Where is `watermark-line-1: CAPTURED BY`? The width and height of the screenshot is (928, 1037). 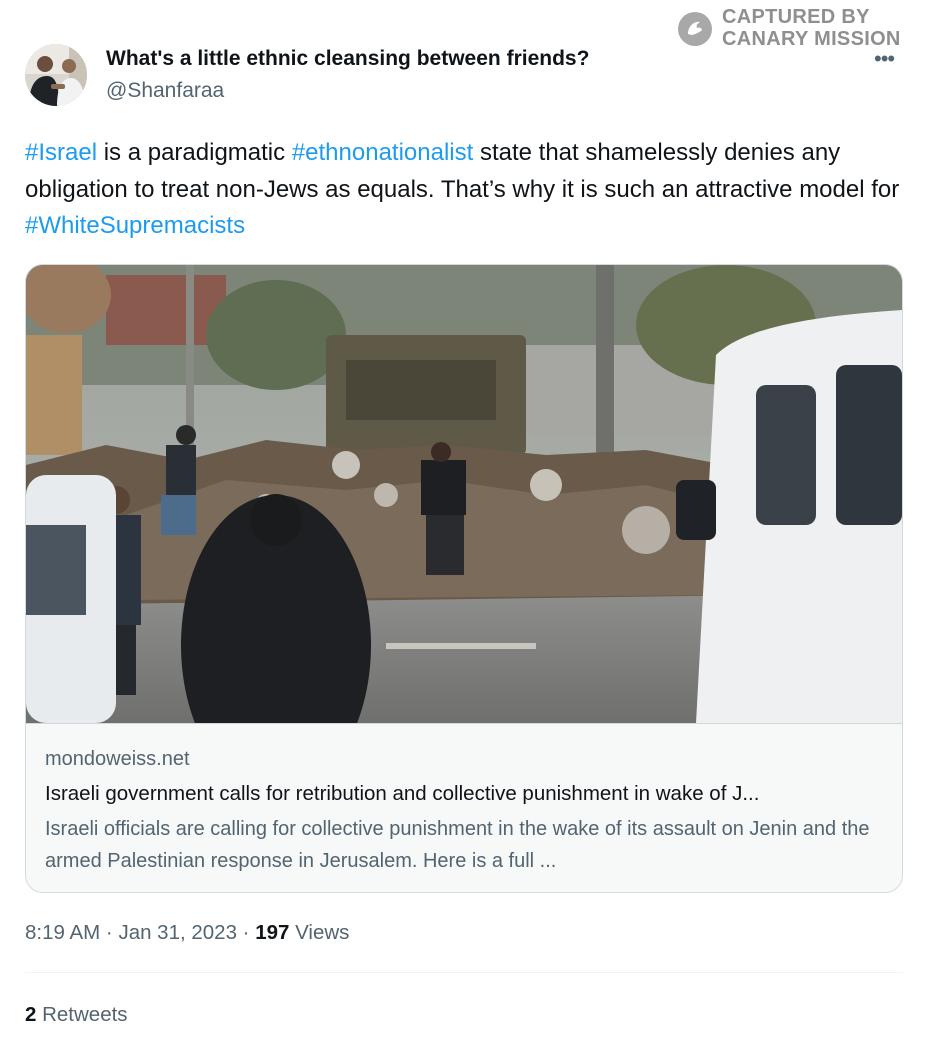
watermark-line-1: CAPTURED BY is located at coordinates (796, 17).